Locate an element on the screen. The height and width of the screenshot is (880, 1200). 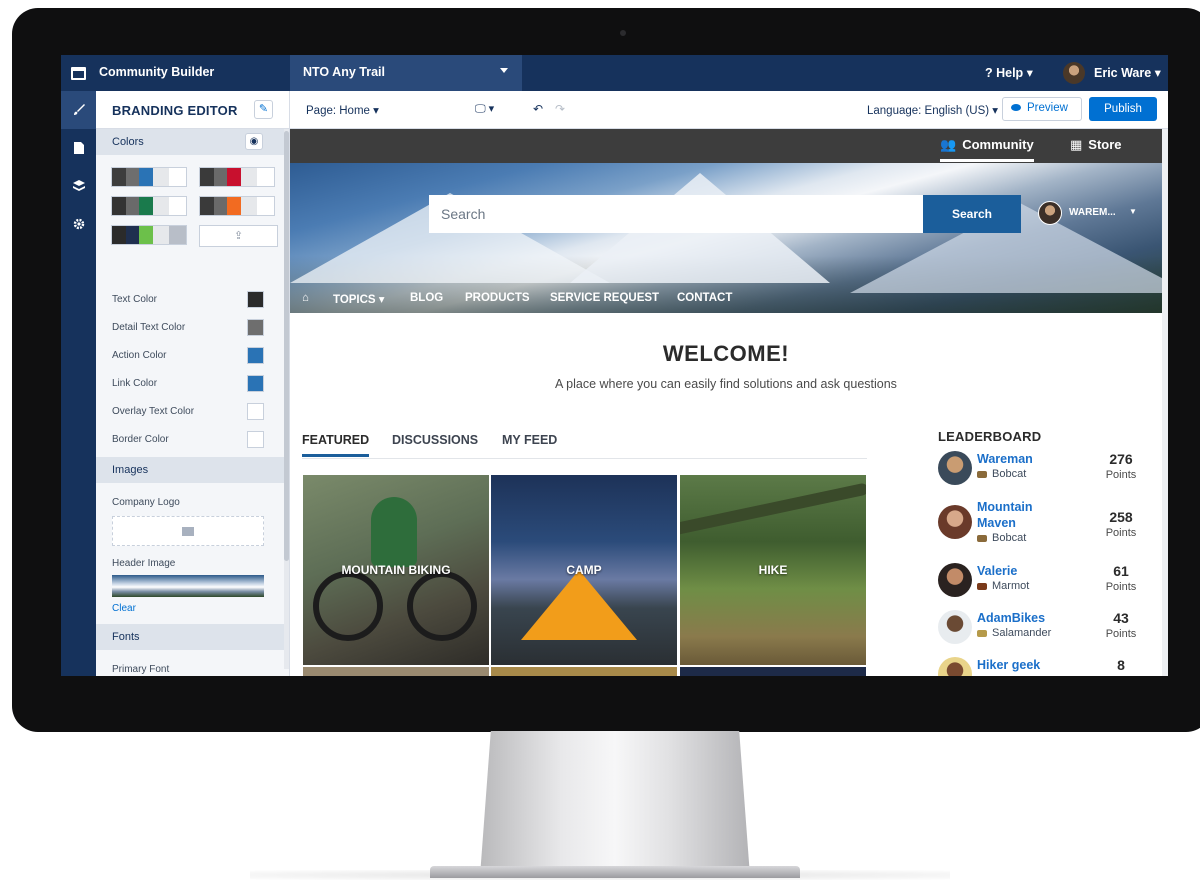
monitor-stand is located at coordinates (615, 803).